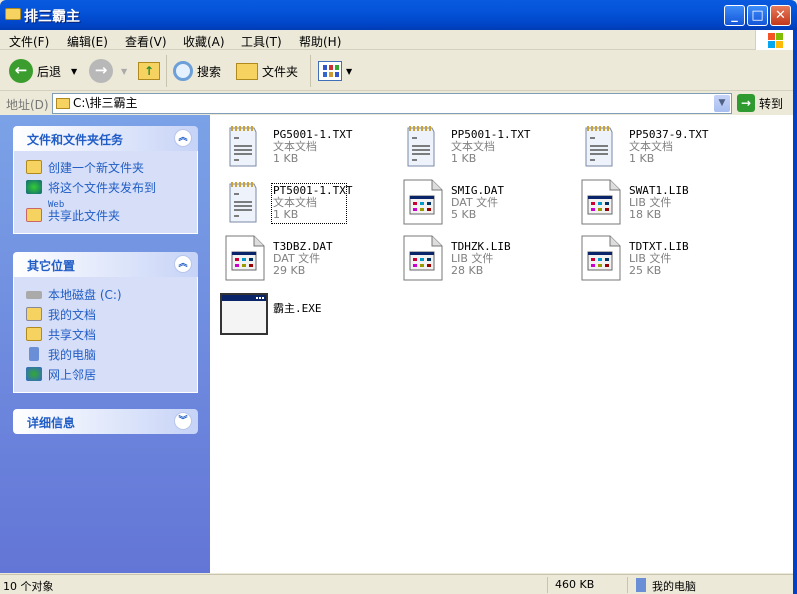 This screenshot has height=594, width=797. Describe the element at coordinates (297, 308) in the screenshot. I see `file-name: 霸主.EXE` at that location.